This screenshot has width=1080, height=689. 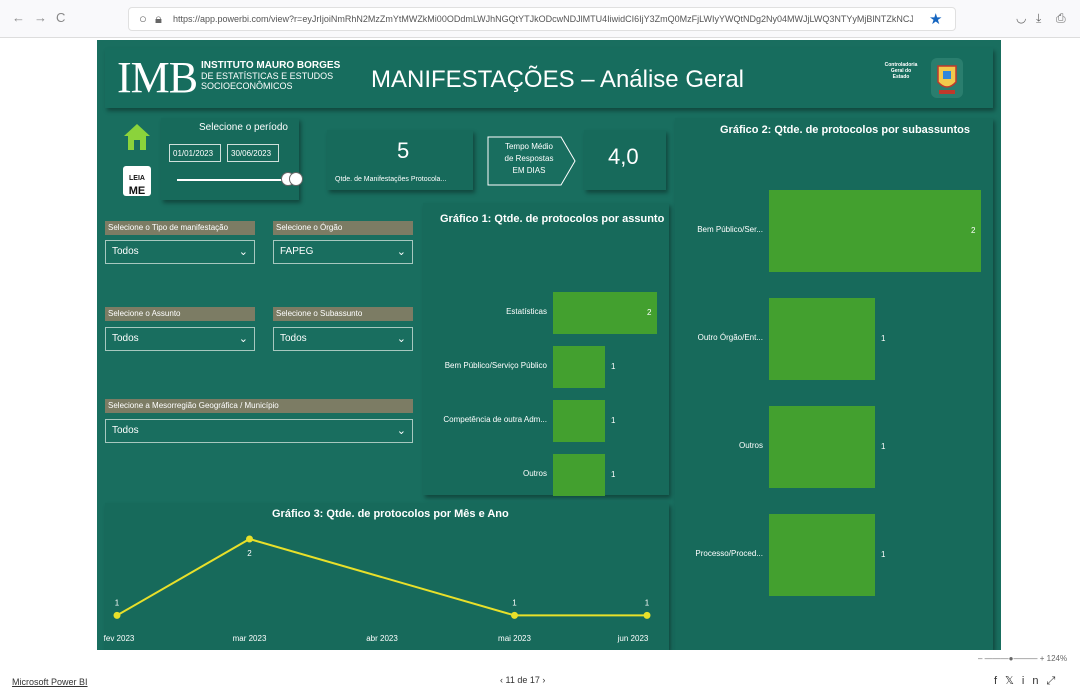 What do you see at coordinates (343, 252) in the screenshot?
I see `orgao-dropdown: FAPEG ⌄` at bounding box center [343, 252].